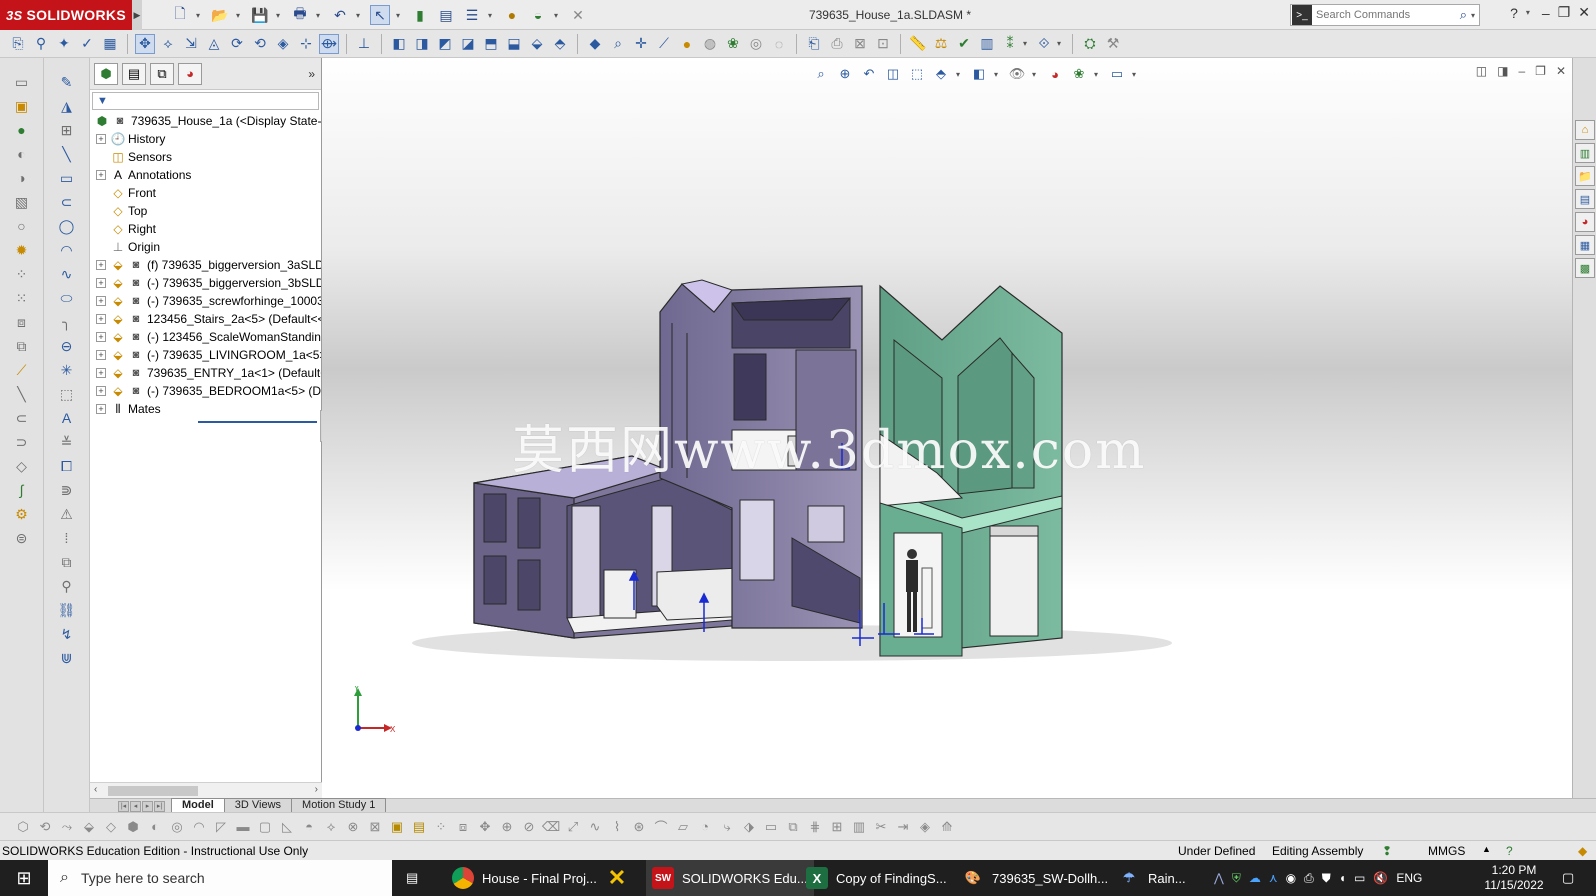 The image size is (1596, 896). What do you see at coordinates (67, 394) in the screenshot?
I see `centerline-icon: ⬚` at bounding box center [67, 394].